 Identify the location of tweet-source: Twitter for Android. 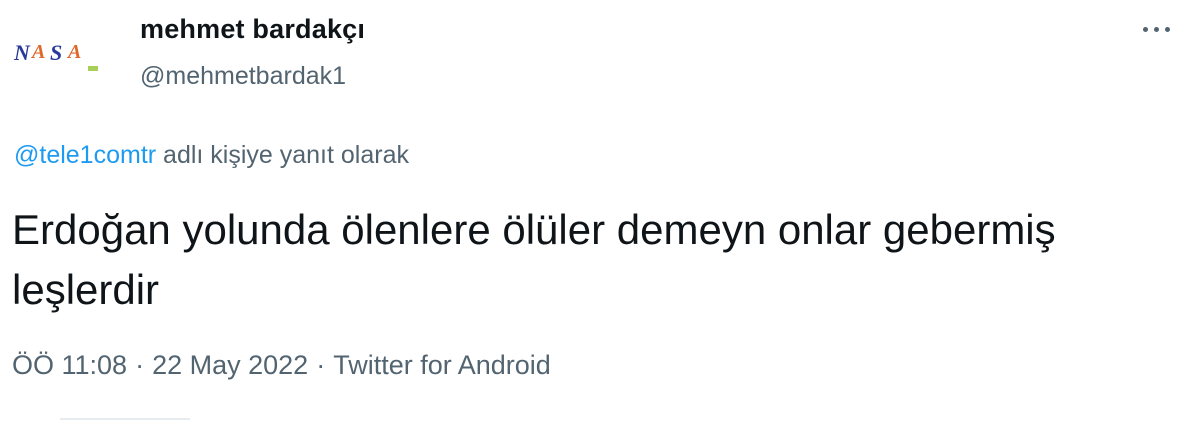
(442, 365).